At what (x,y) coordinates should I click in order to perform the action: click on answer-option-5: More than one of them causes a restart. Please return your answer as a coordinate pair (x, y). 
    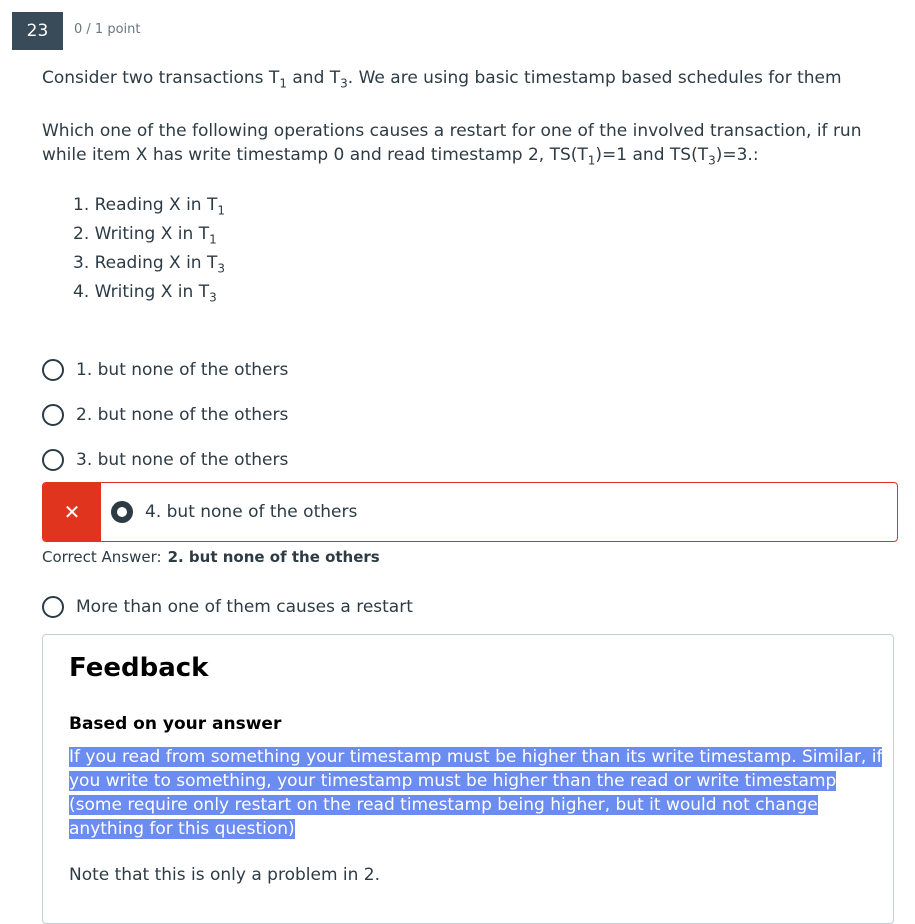
    Looking at the image, I should click on (227, 607).